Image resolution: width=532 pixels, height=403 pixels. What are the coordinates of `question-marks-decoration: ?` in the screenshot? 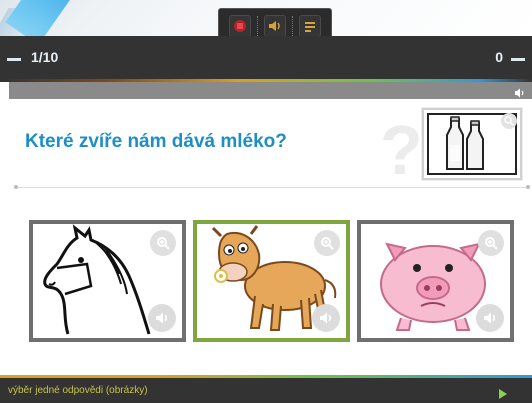 It's located at (401, 150).